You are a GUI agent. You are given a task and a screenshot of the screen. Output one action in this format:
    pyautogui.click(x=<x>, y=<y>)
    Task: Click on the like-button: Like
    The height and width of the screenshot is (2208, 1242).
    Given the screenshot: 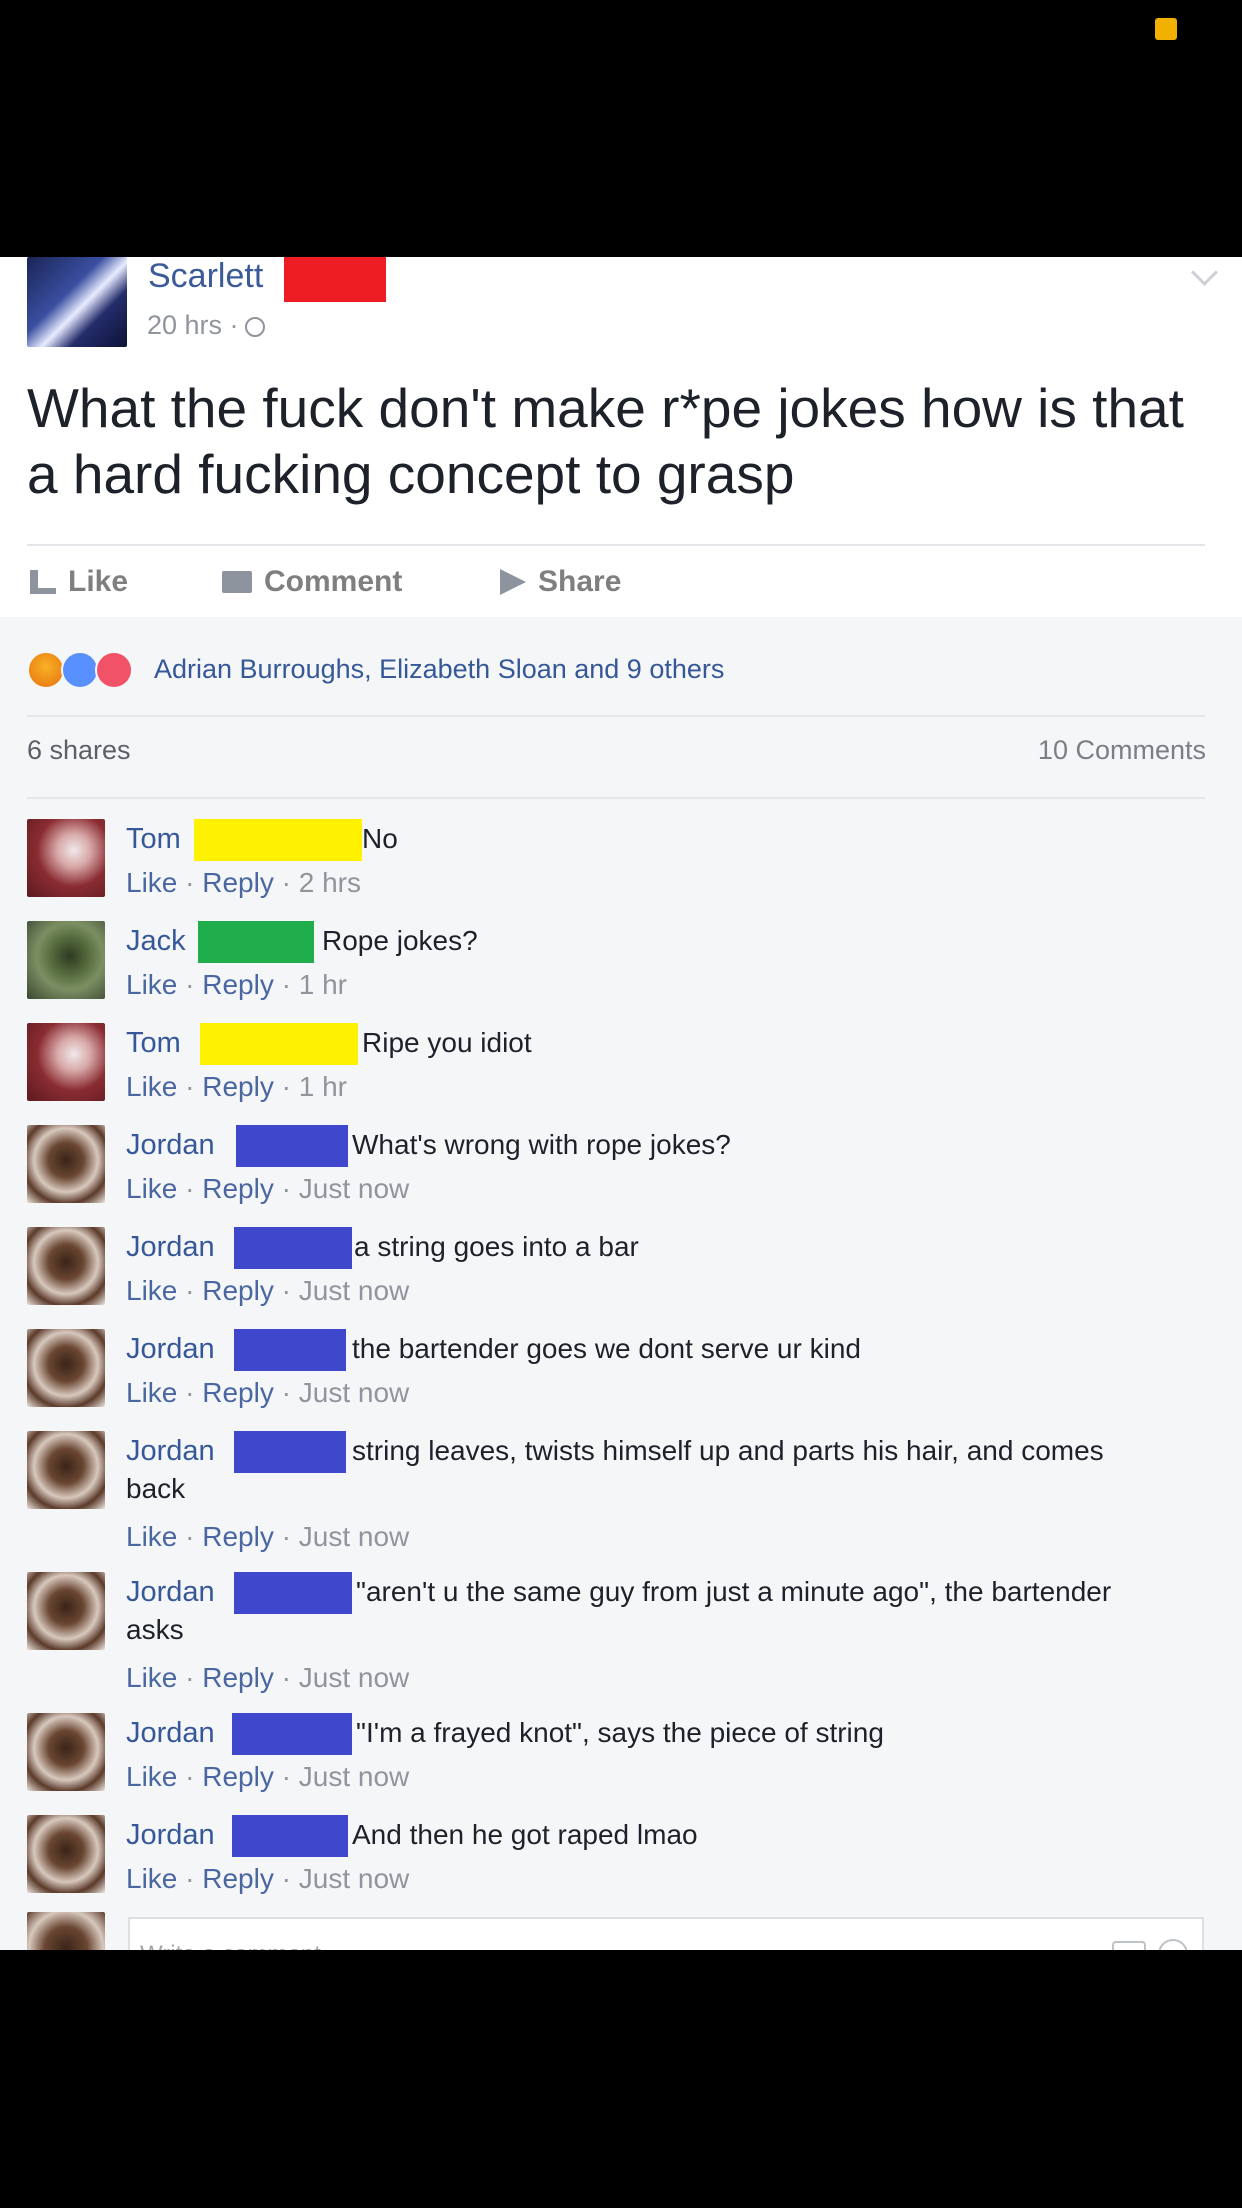 What is the action you would take?
    pyautogui.click(x=79, y=582)
    